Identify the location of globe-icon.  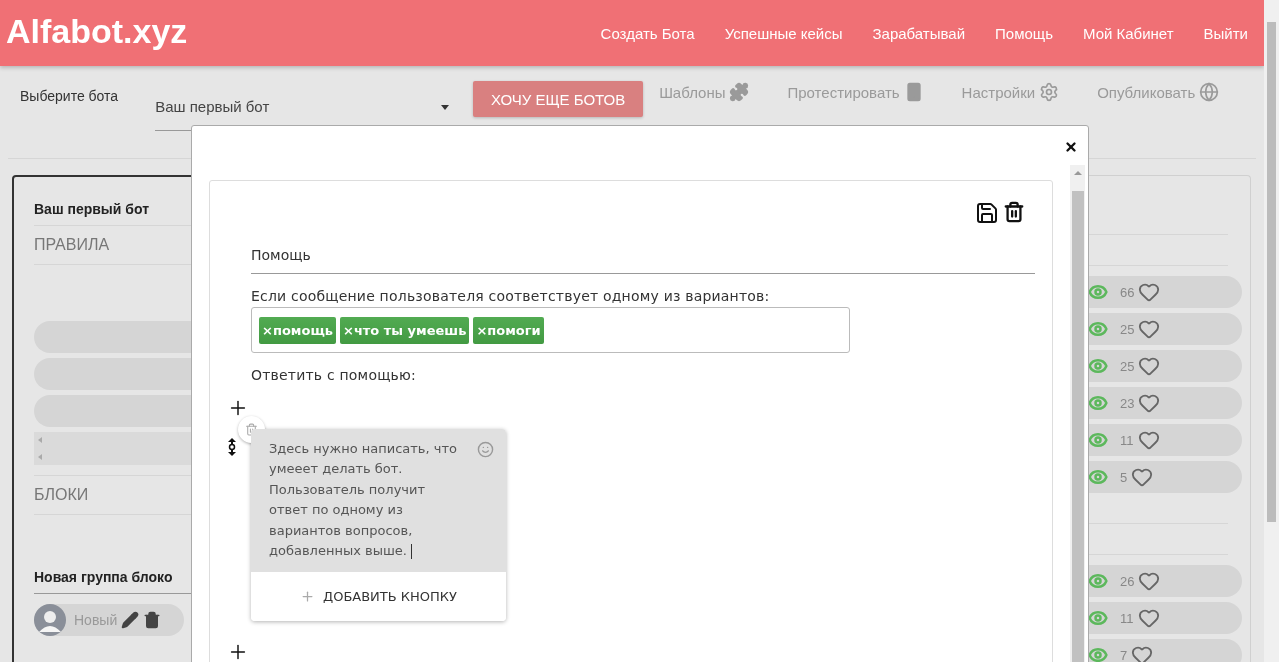
(1209, 92).